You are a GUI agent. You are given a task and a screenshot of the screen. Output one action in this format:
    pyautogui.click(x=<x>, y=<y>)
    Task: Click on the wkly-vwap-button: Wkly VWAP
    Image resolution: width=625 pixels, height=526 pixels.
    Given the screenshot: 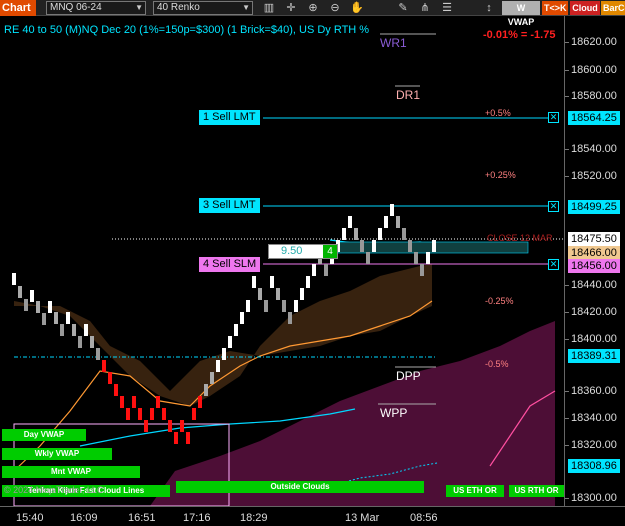 What is the action you would take?
    pyautogui.click(x=57, y=454)
    